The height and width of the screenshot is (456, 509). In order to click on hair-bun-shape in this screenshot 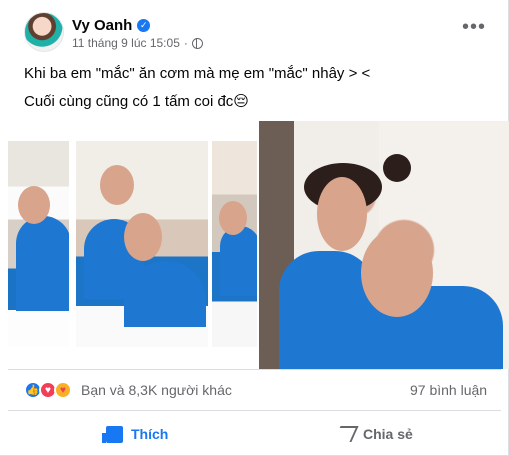, I will do `click(397, 168)`.